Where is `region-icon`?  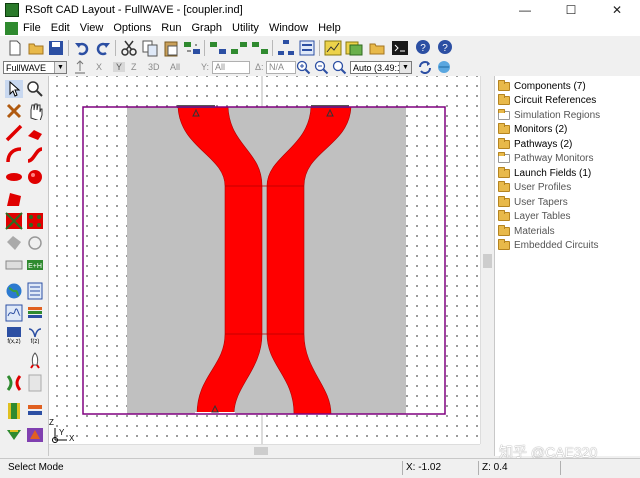
region-icon is located at coordinates (35, 383).